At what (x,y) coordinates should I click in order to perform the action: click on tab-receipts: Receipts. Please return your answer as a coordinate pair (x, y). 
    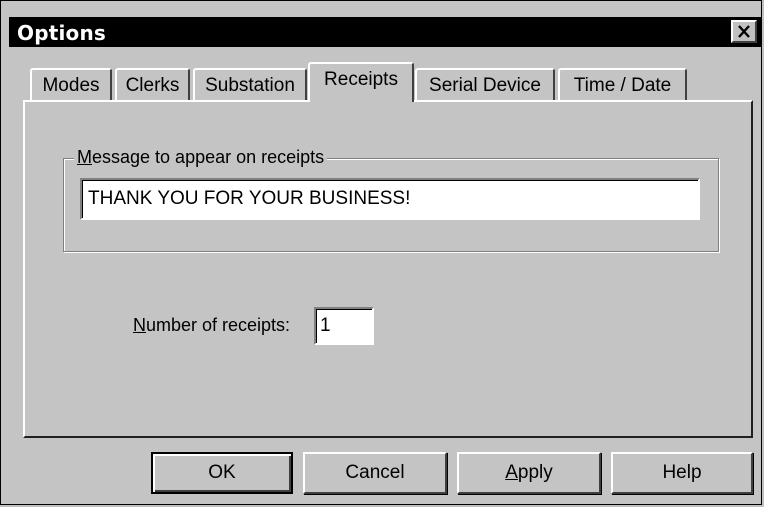
    Looking at the image, I should click on (361, 82).